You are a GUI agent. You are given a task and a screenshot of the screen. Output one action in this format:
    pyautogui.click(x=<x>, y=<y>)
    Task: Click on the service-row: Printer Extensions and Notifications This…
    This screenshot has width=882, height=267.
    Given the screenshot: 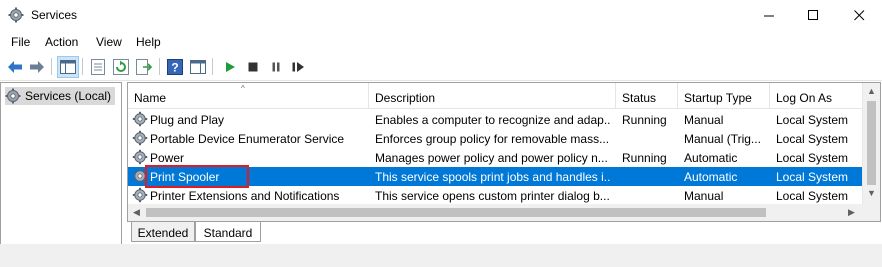 What is the action you would take?
    pyautogui.click(x=495, y=195)
    